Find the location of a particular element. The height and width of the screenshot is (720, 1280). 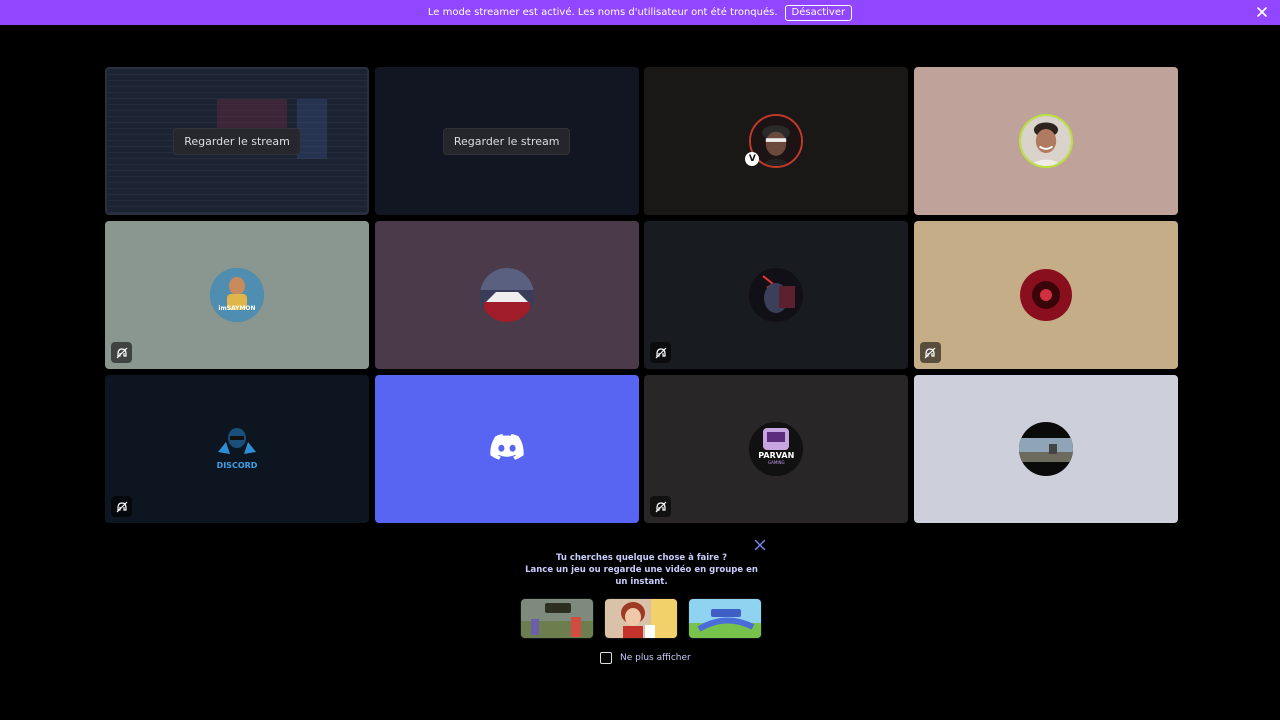

game-thumbnails is located at coordinates (641, 618).